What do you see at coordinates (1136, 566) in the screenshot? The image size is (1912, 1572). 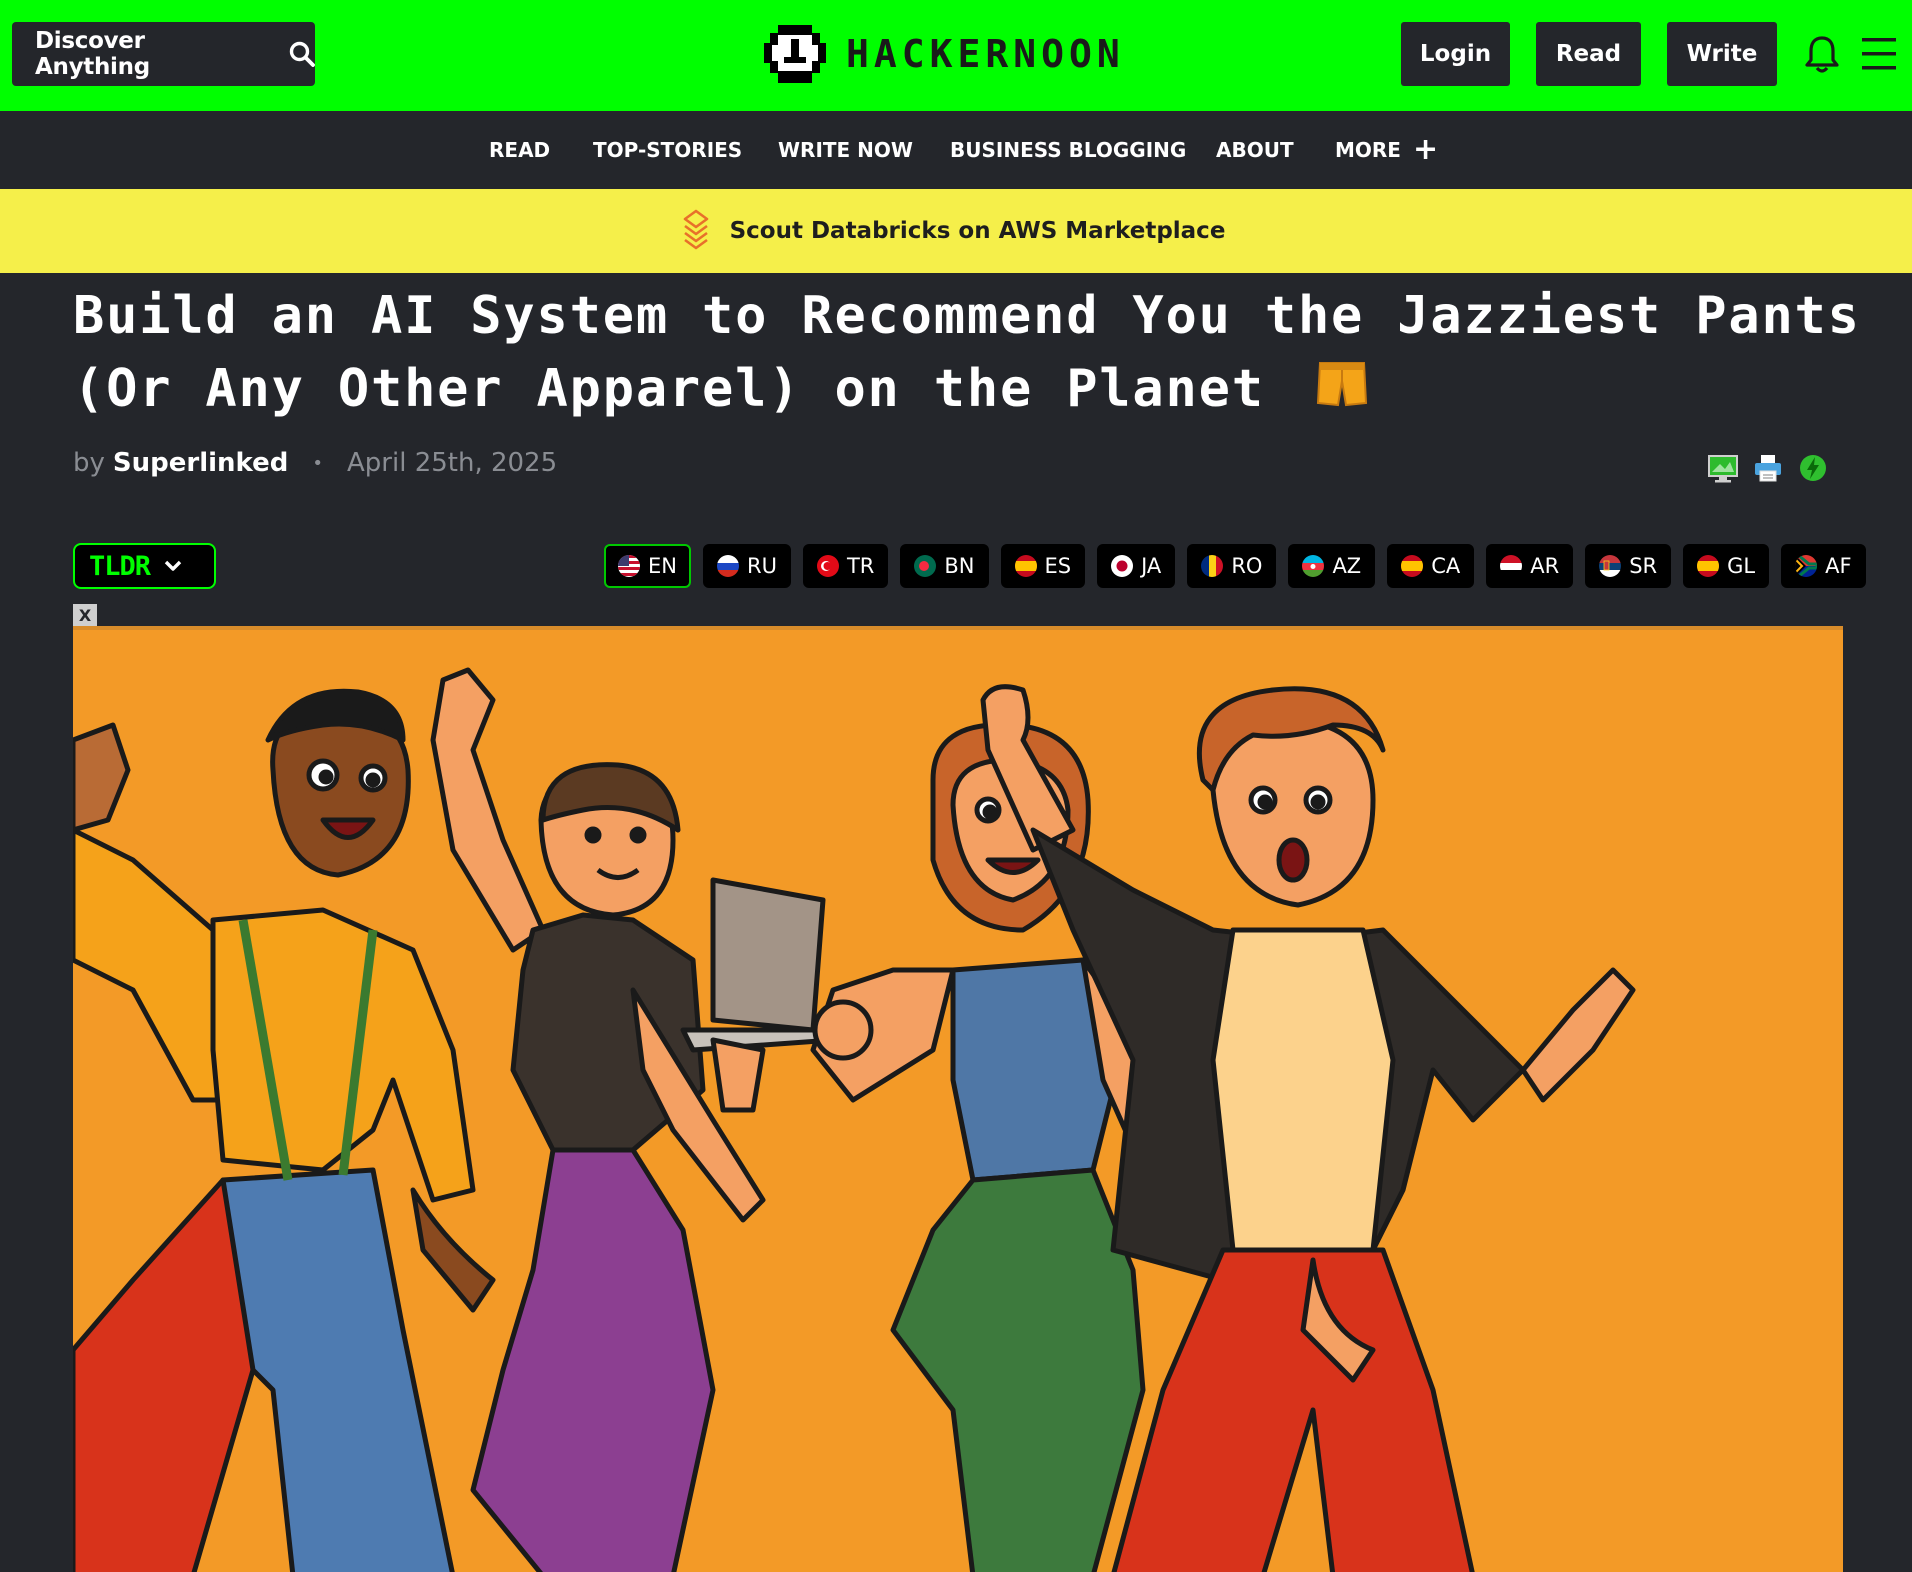 I see `lang-ja: JA` at bounding box center [1136, 566].